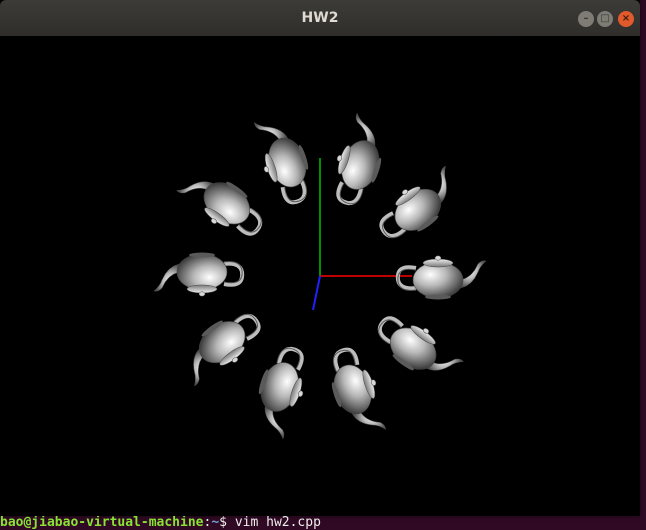 The width and height of the screenshot is (646, 530). Describe the element at coordinates (316, 293) in the screenshot. I see `z-axis-line` at that location.